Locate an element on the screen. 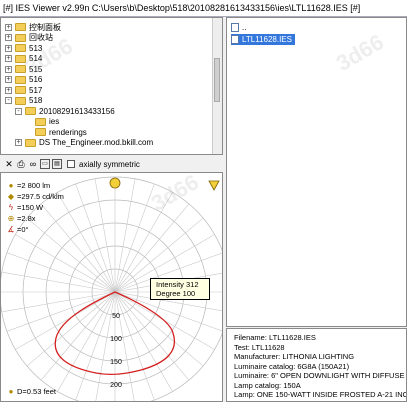 This screenshot has width=407, height=402. link-icon: ∞ is located at coordinates (33, 164).